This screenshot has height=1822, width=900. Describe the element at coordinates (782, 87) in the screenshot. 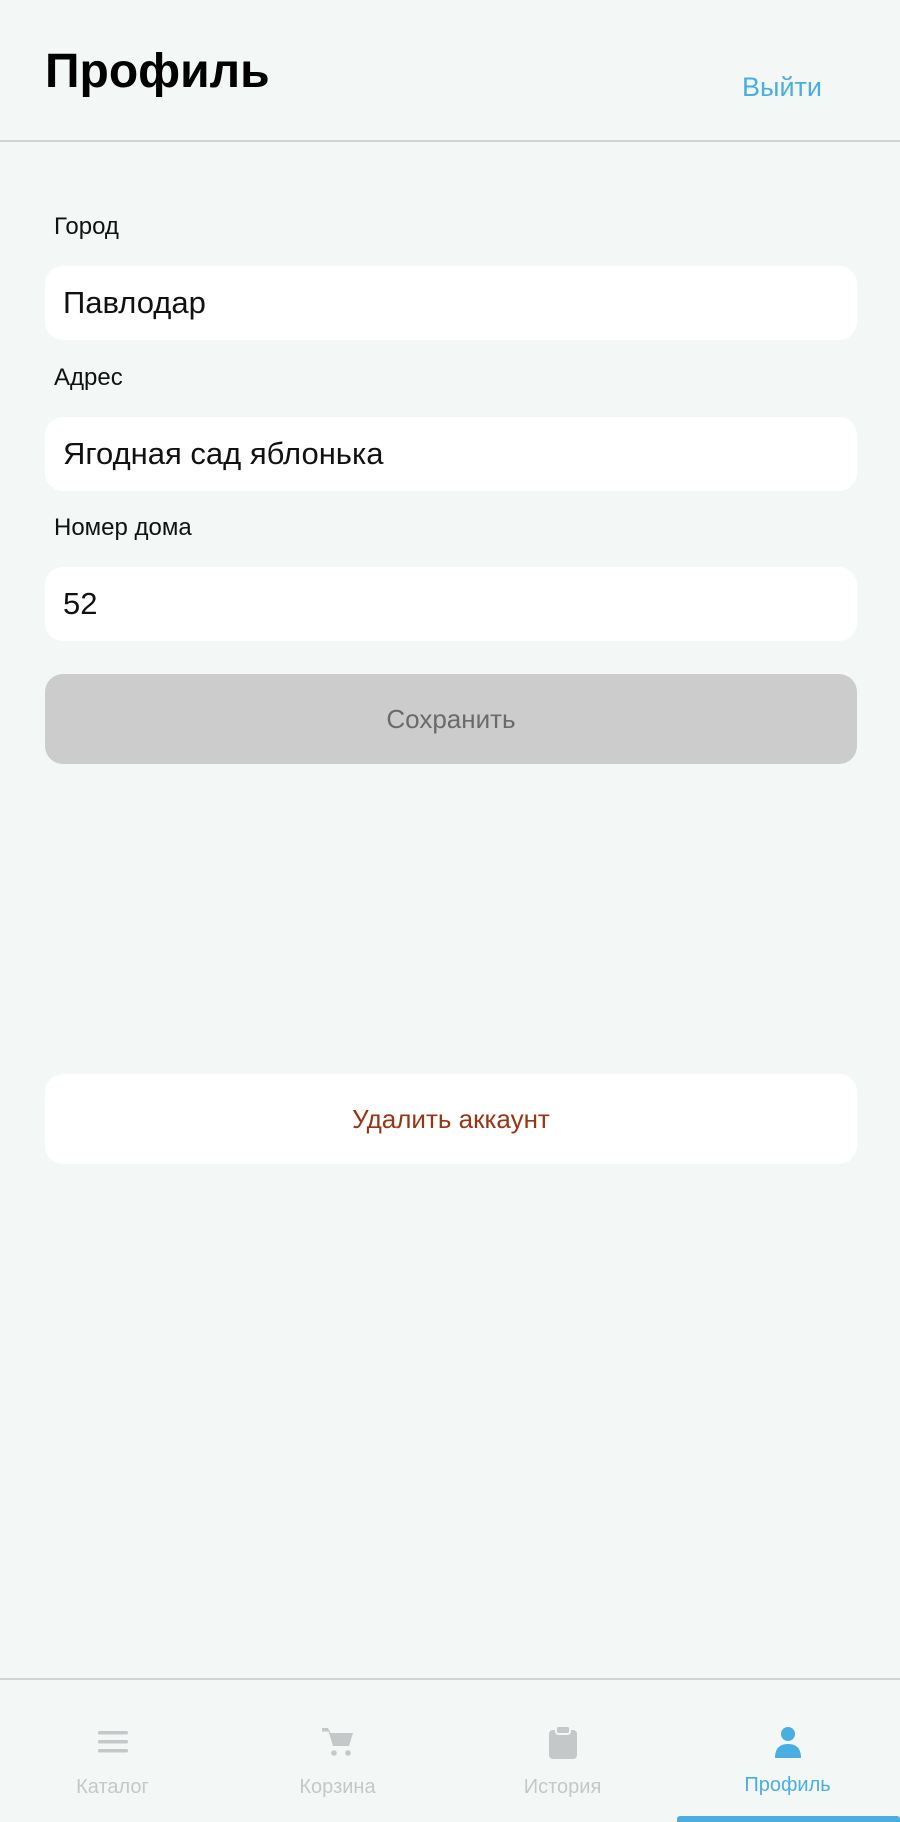

I see `logout-button: Выйти` at that location.